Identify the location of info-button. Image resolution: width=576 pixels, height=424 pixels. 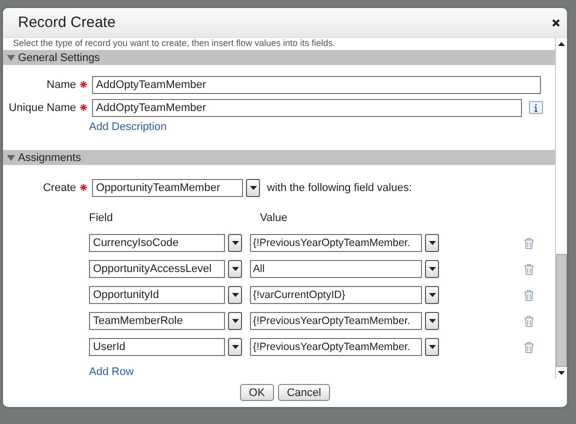
(536, 107).